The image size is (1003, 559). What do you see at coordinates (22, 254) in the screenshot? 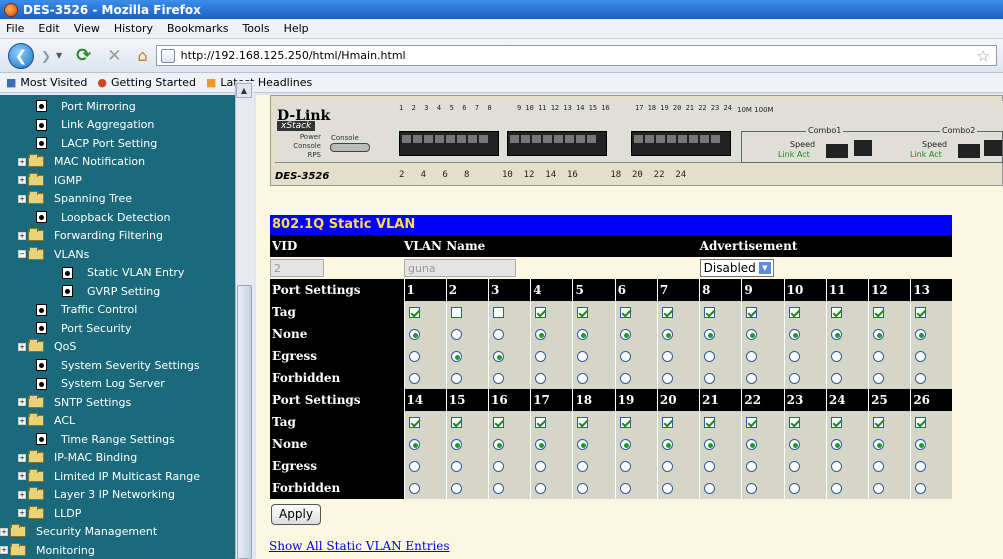
I see `collapse-icon: −` at bounding box center [22, 254].